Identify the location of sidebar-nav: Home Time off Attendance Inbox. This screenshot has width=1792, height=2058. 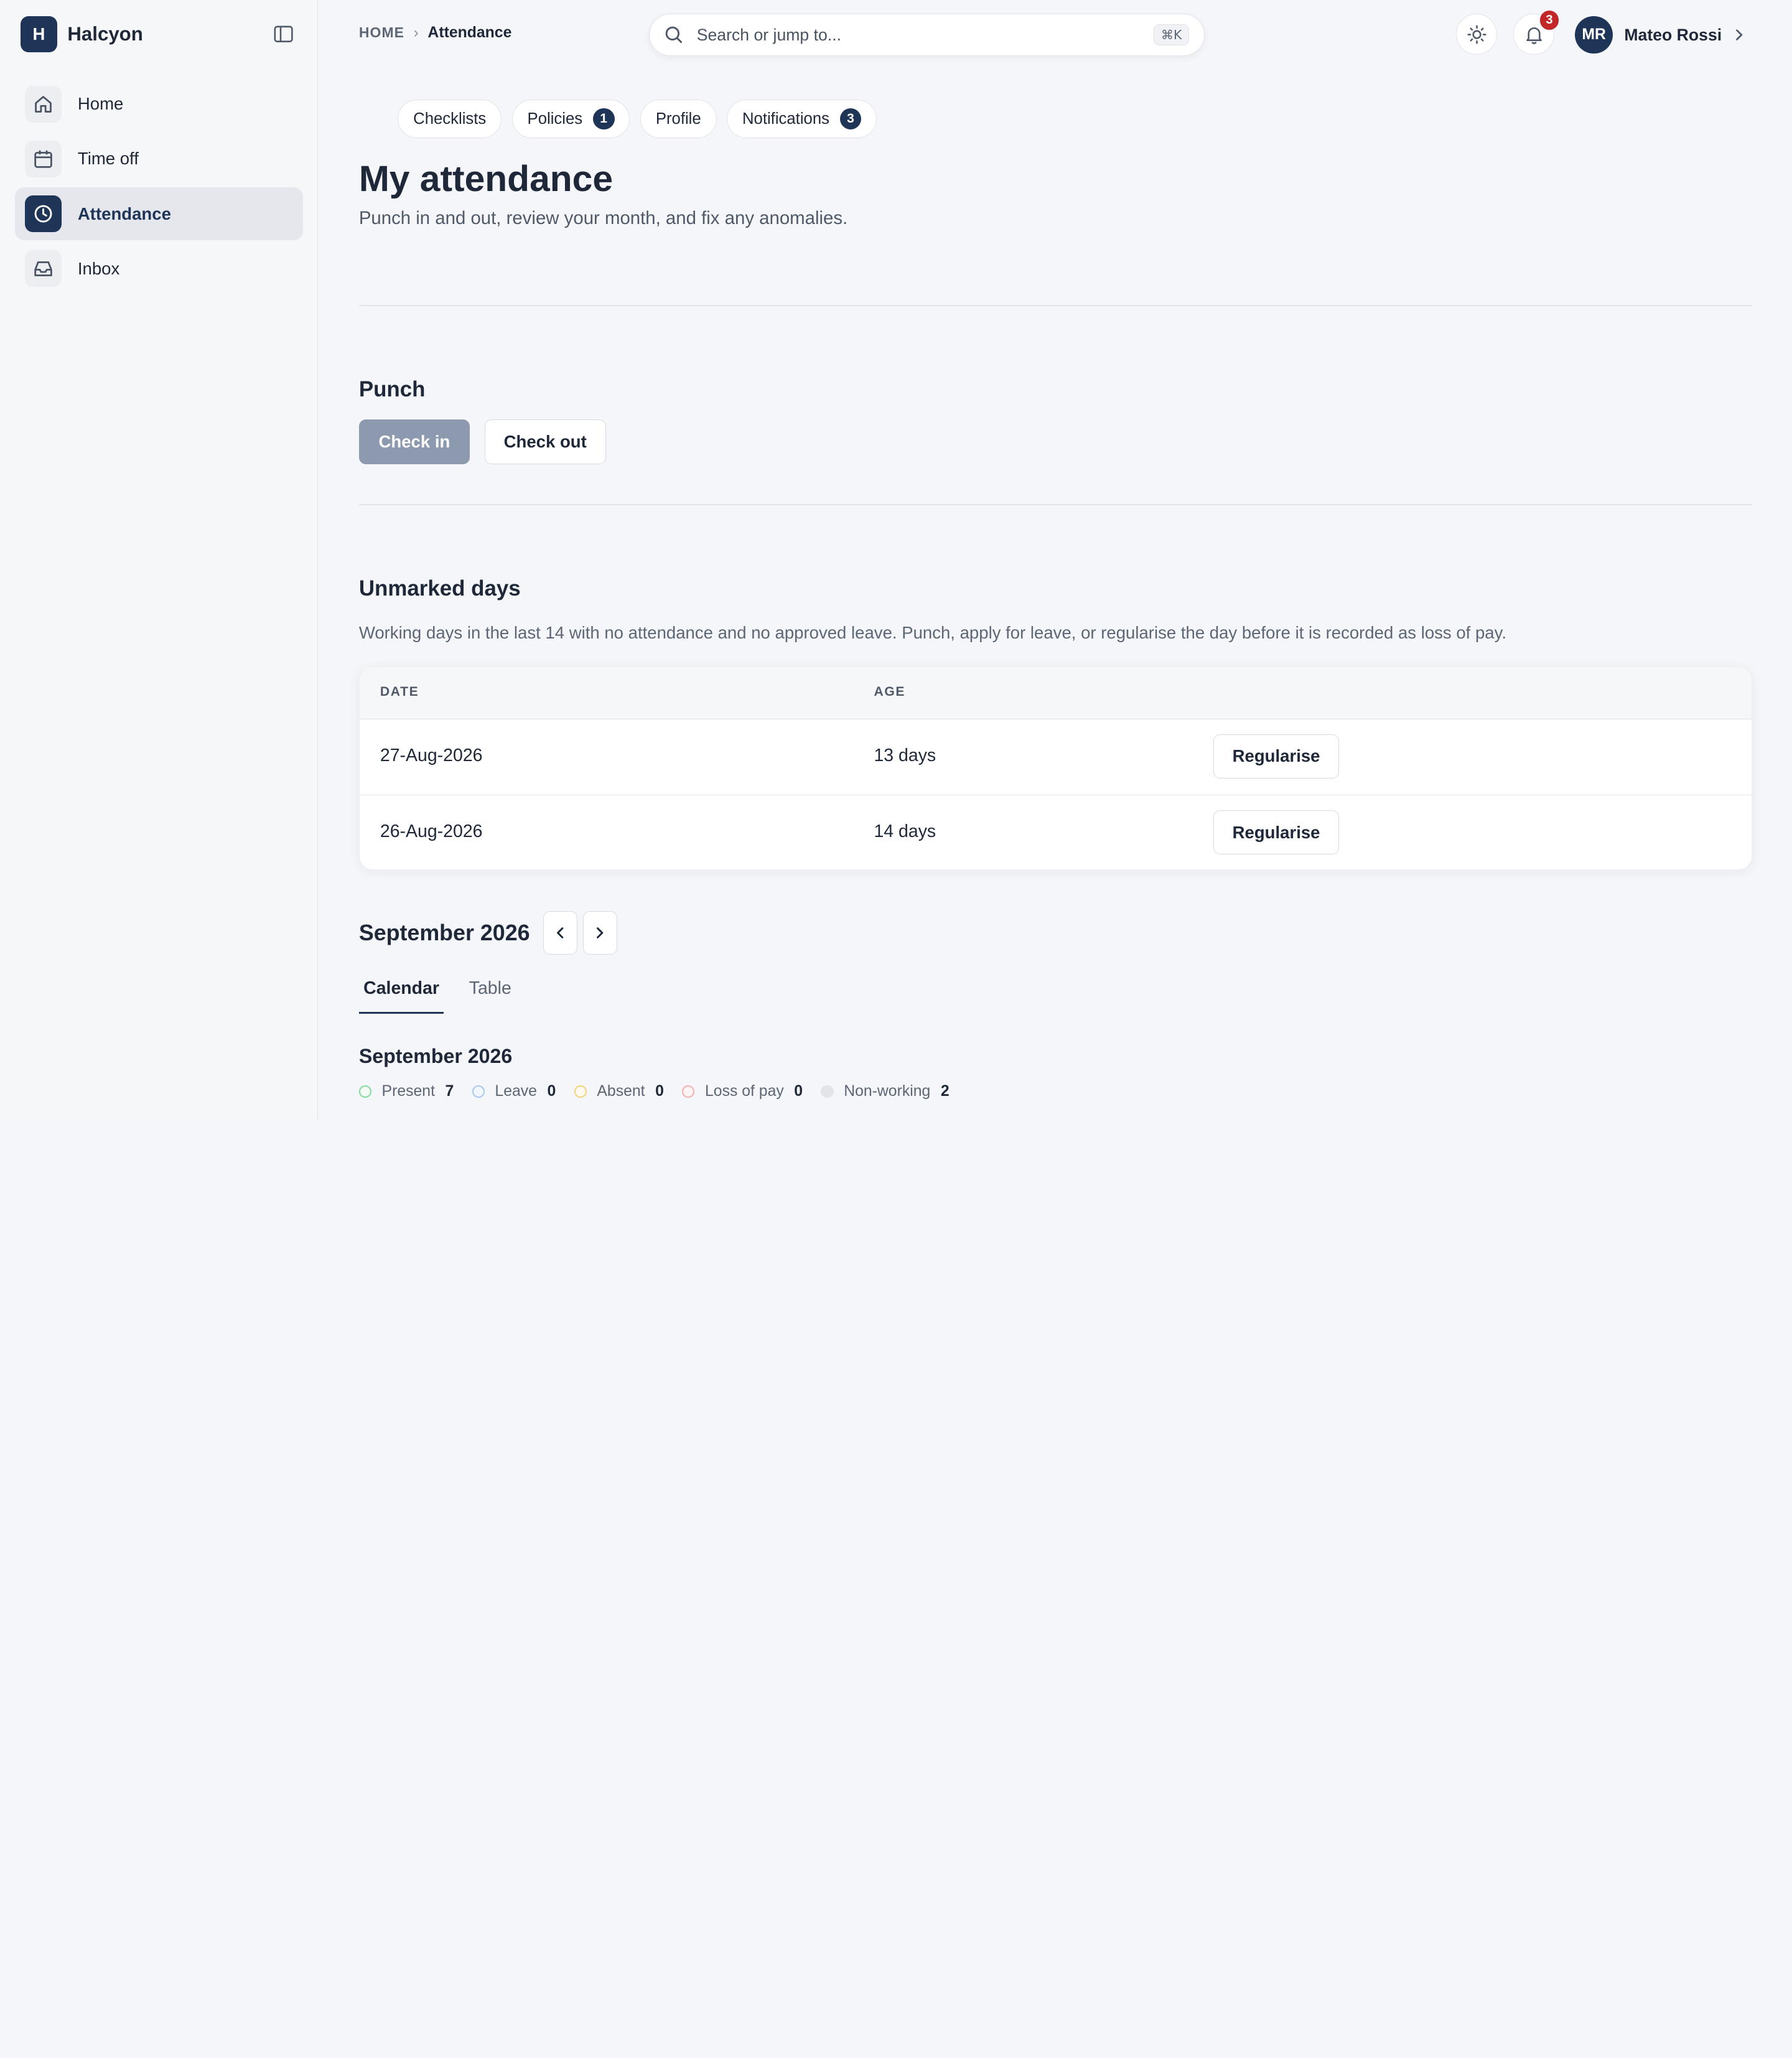
(158, 188).